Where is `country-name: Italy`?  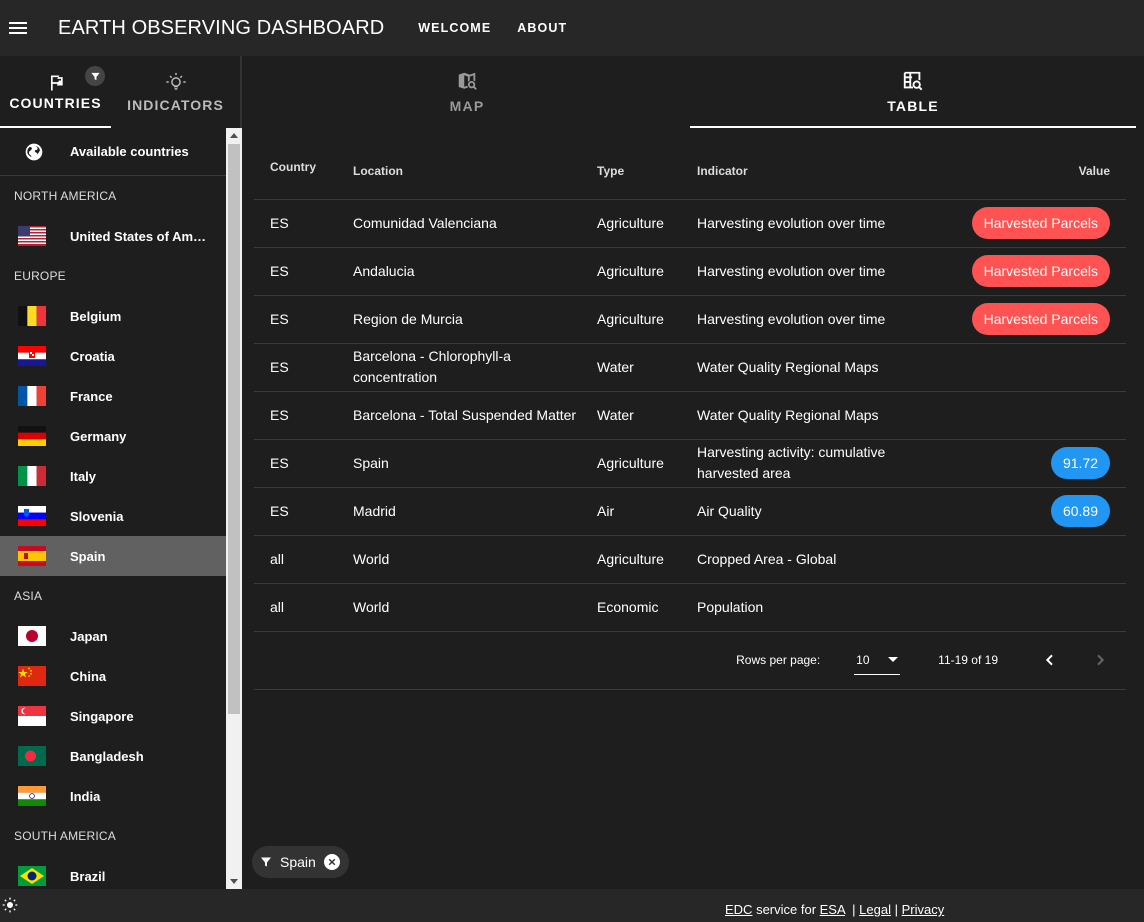
country-name: Italy is located at coordinates (83, 476).